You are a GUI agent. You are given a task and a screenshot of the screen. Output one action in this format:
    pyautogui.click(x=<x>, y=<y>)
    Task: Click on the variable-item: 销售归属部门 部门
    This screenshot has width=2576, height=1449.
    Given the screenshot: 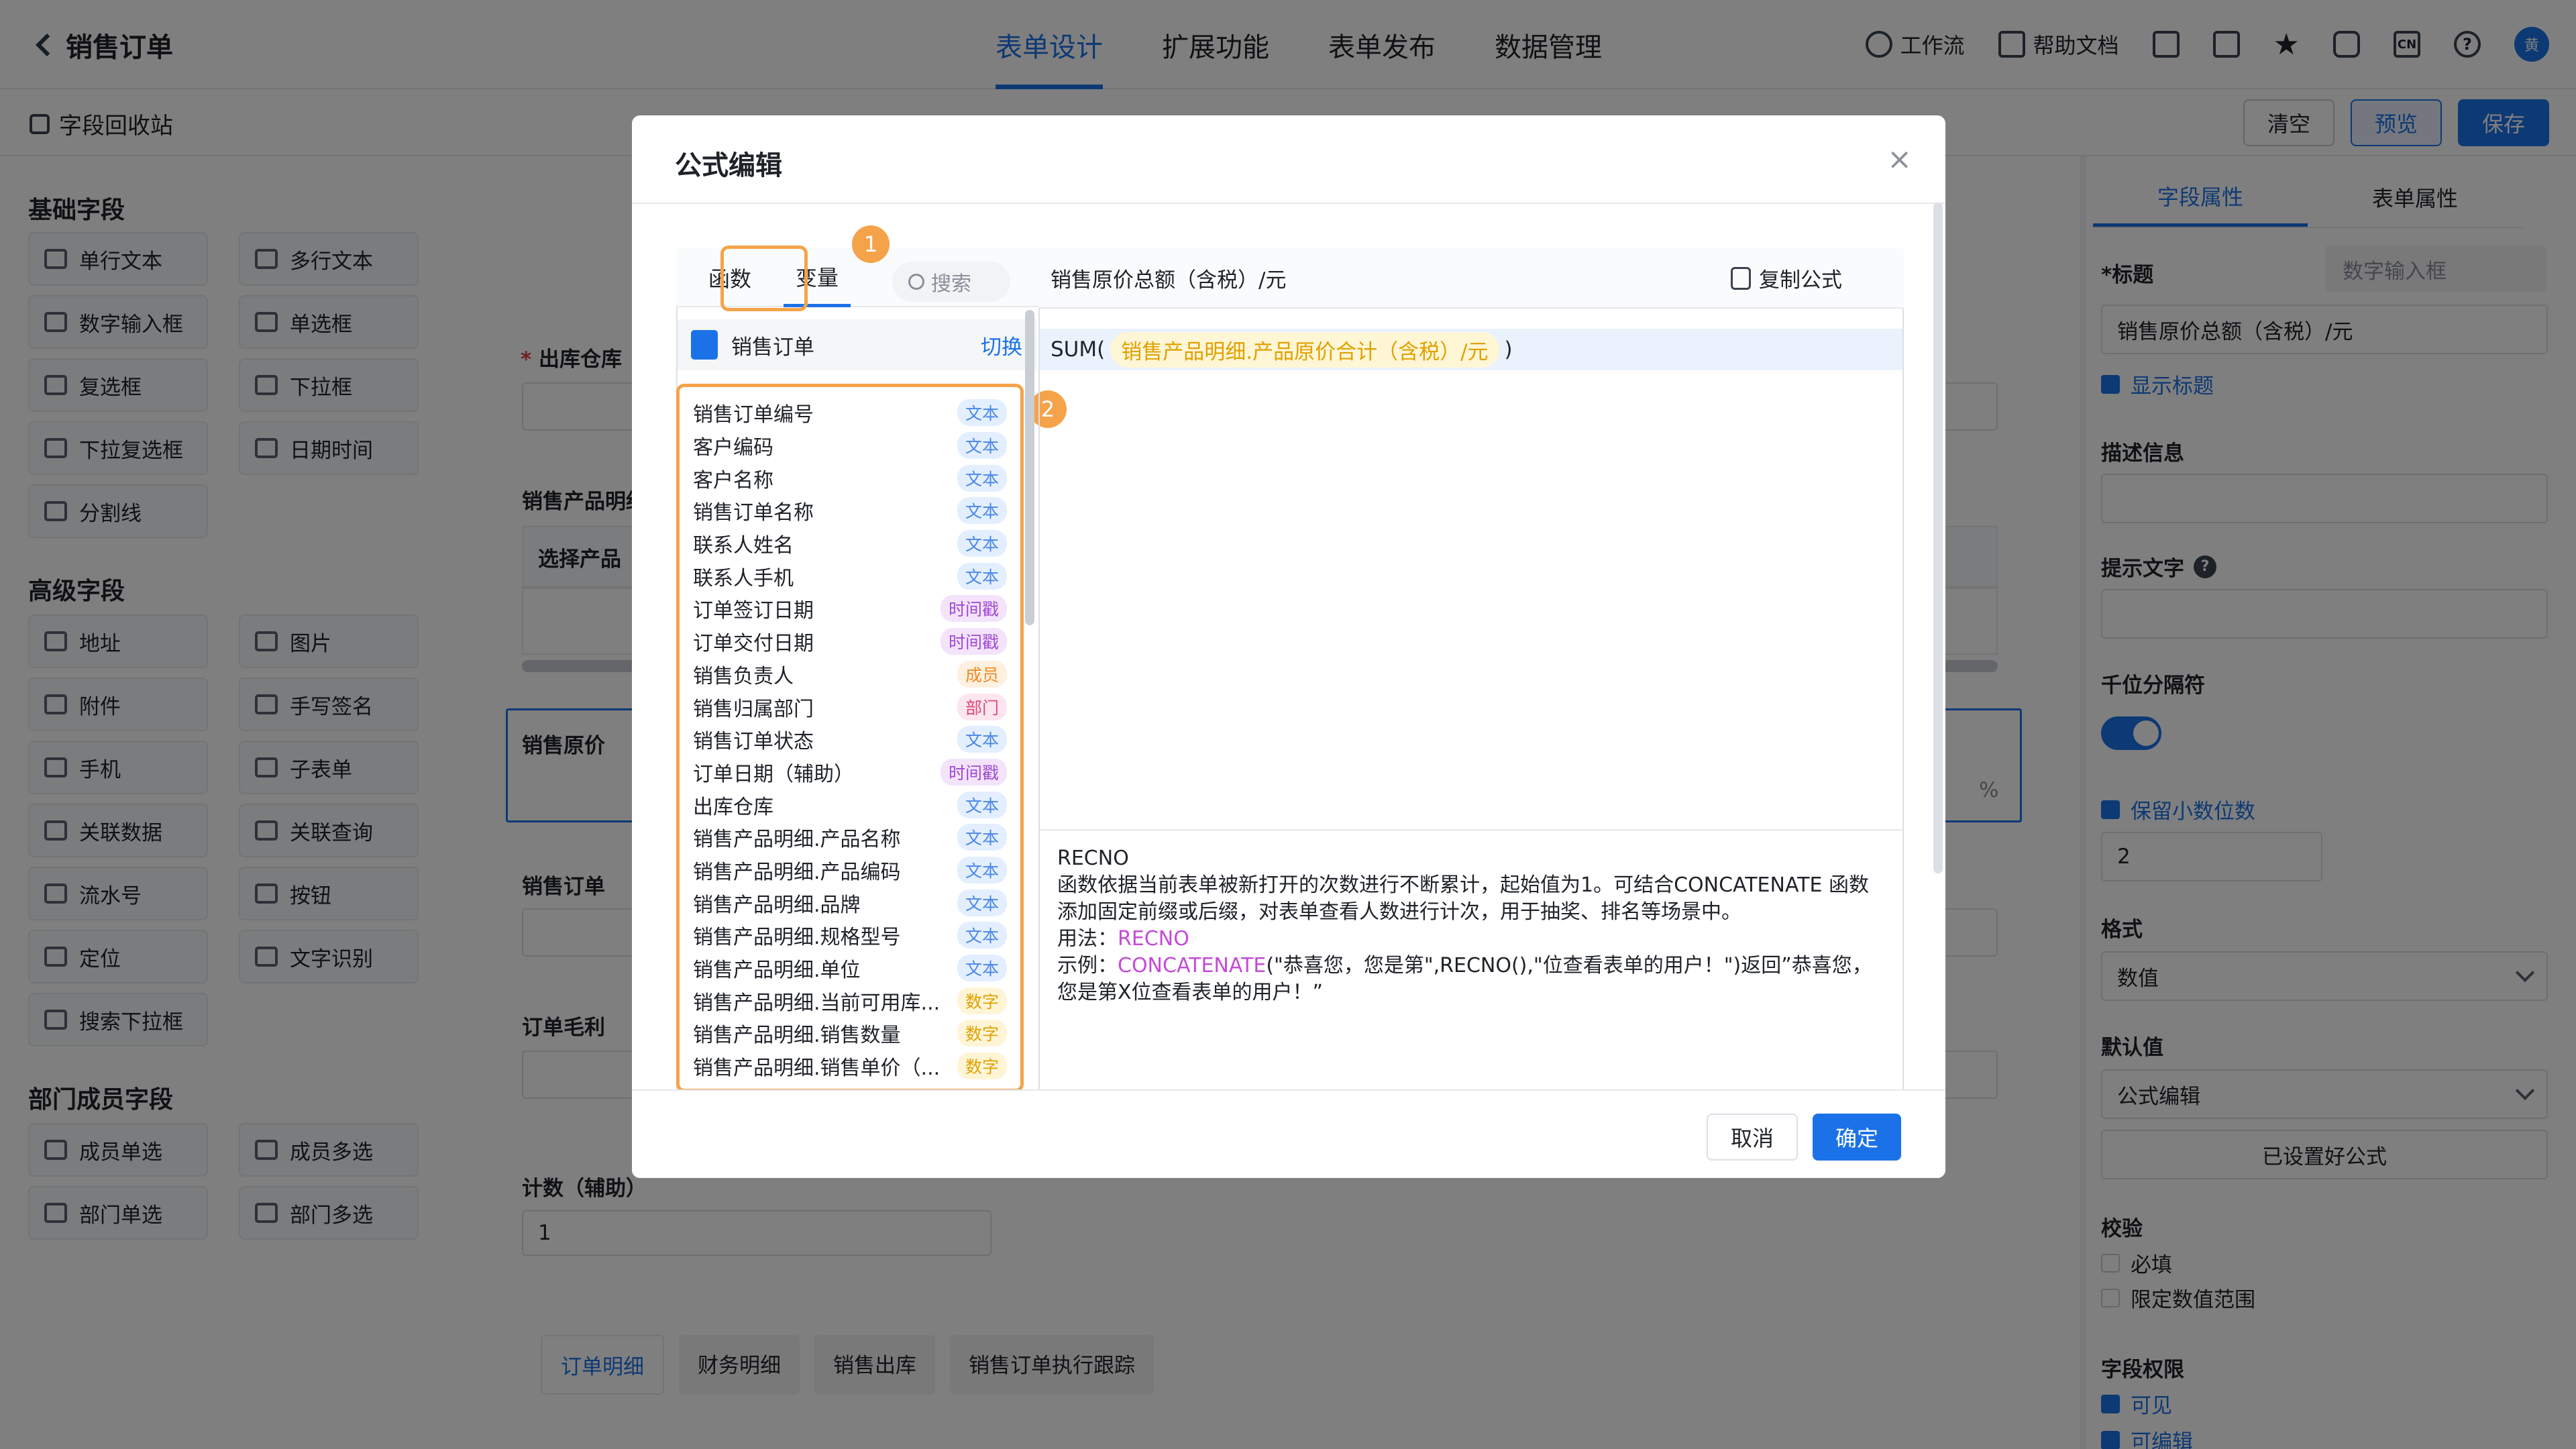 What is the action you would take?
    pyautogui.click(x=850, y=706)
    